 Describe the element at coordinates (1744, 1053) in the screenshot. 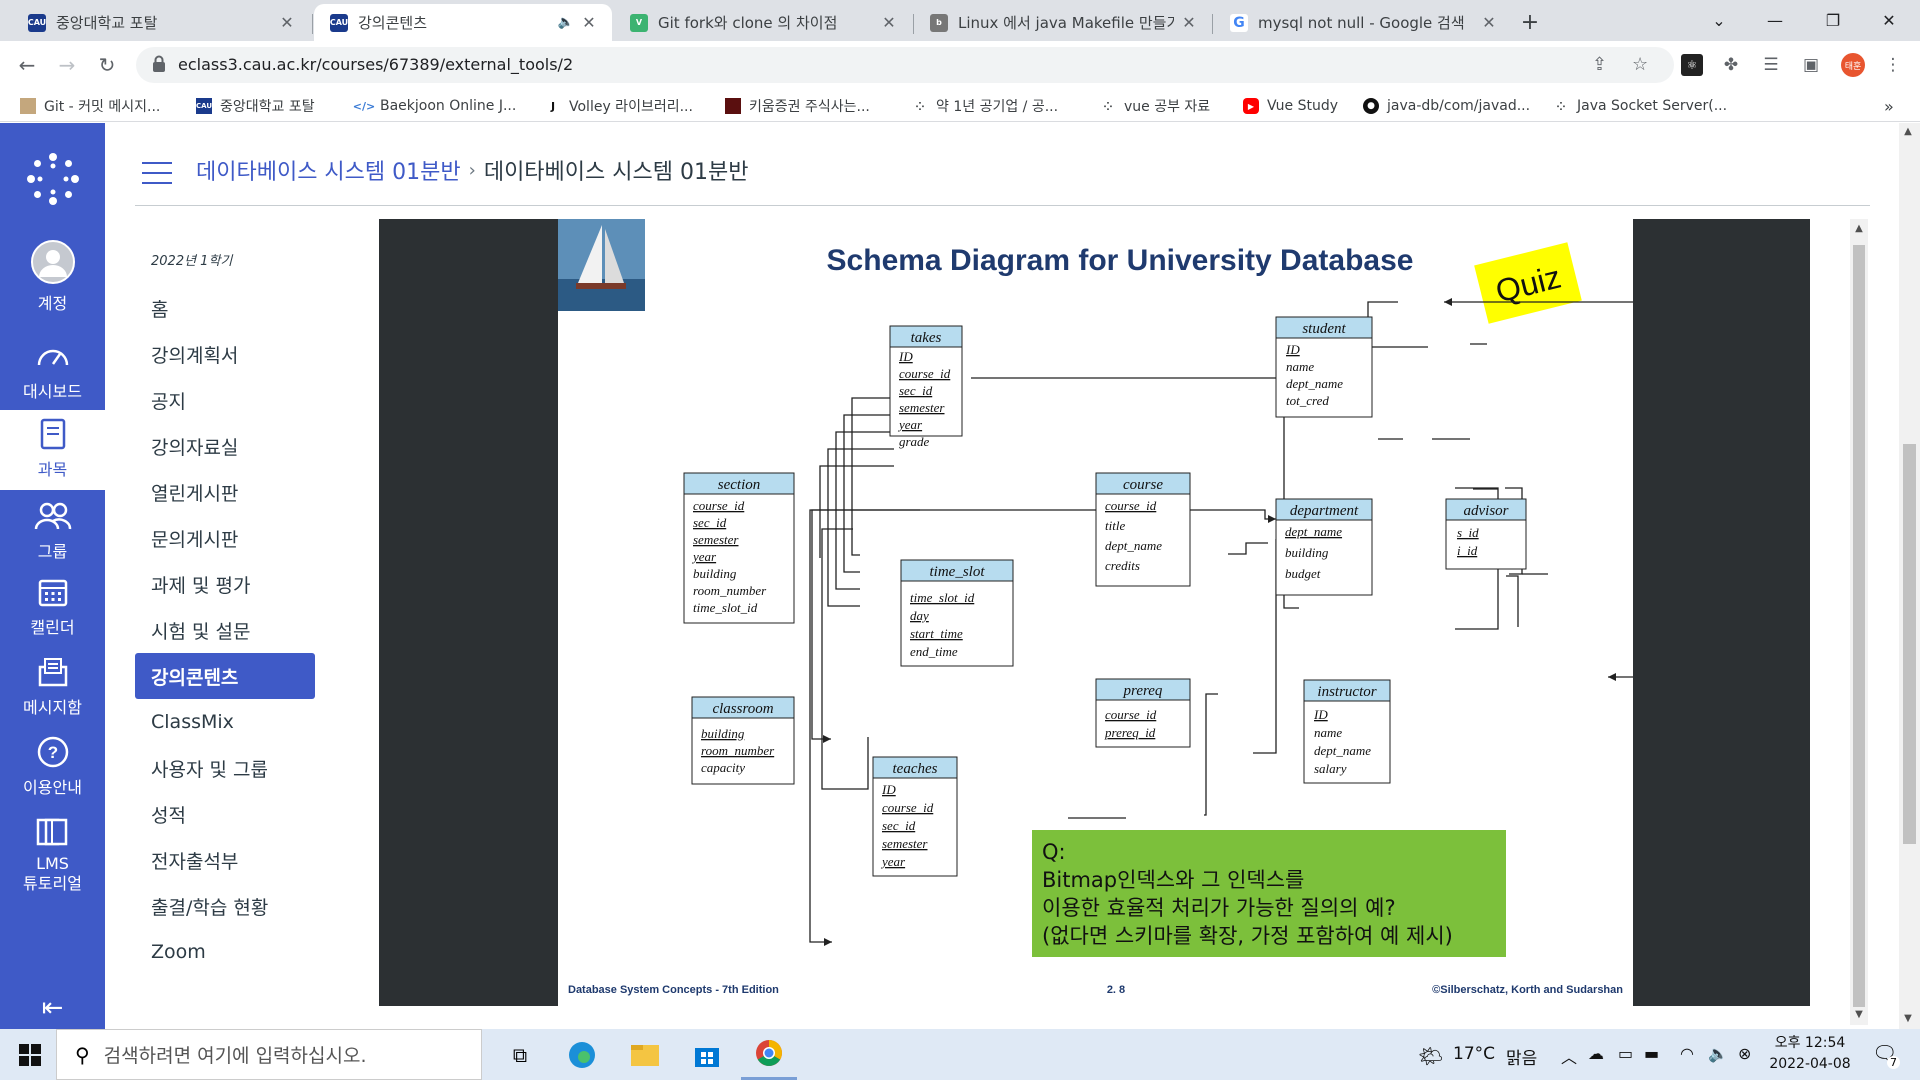

I see `ime-icon: ⊗` at that location.